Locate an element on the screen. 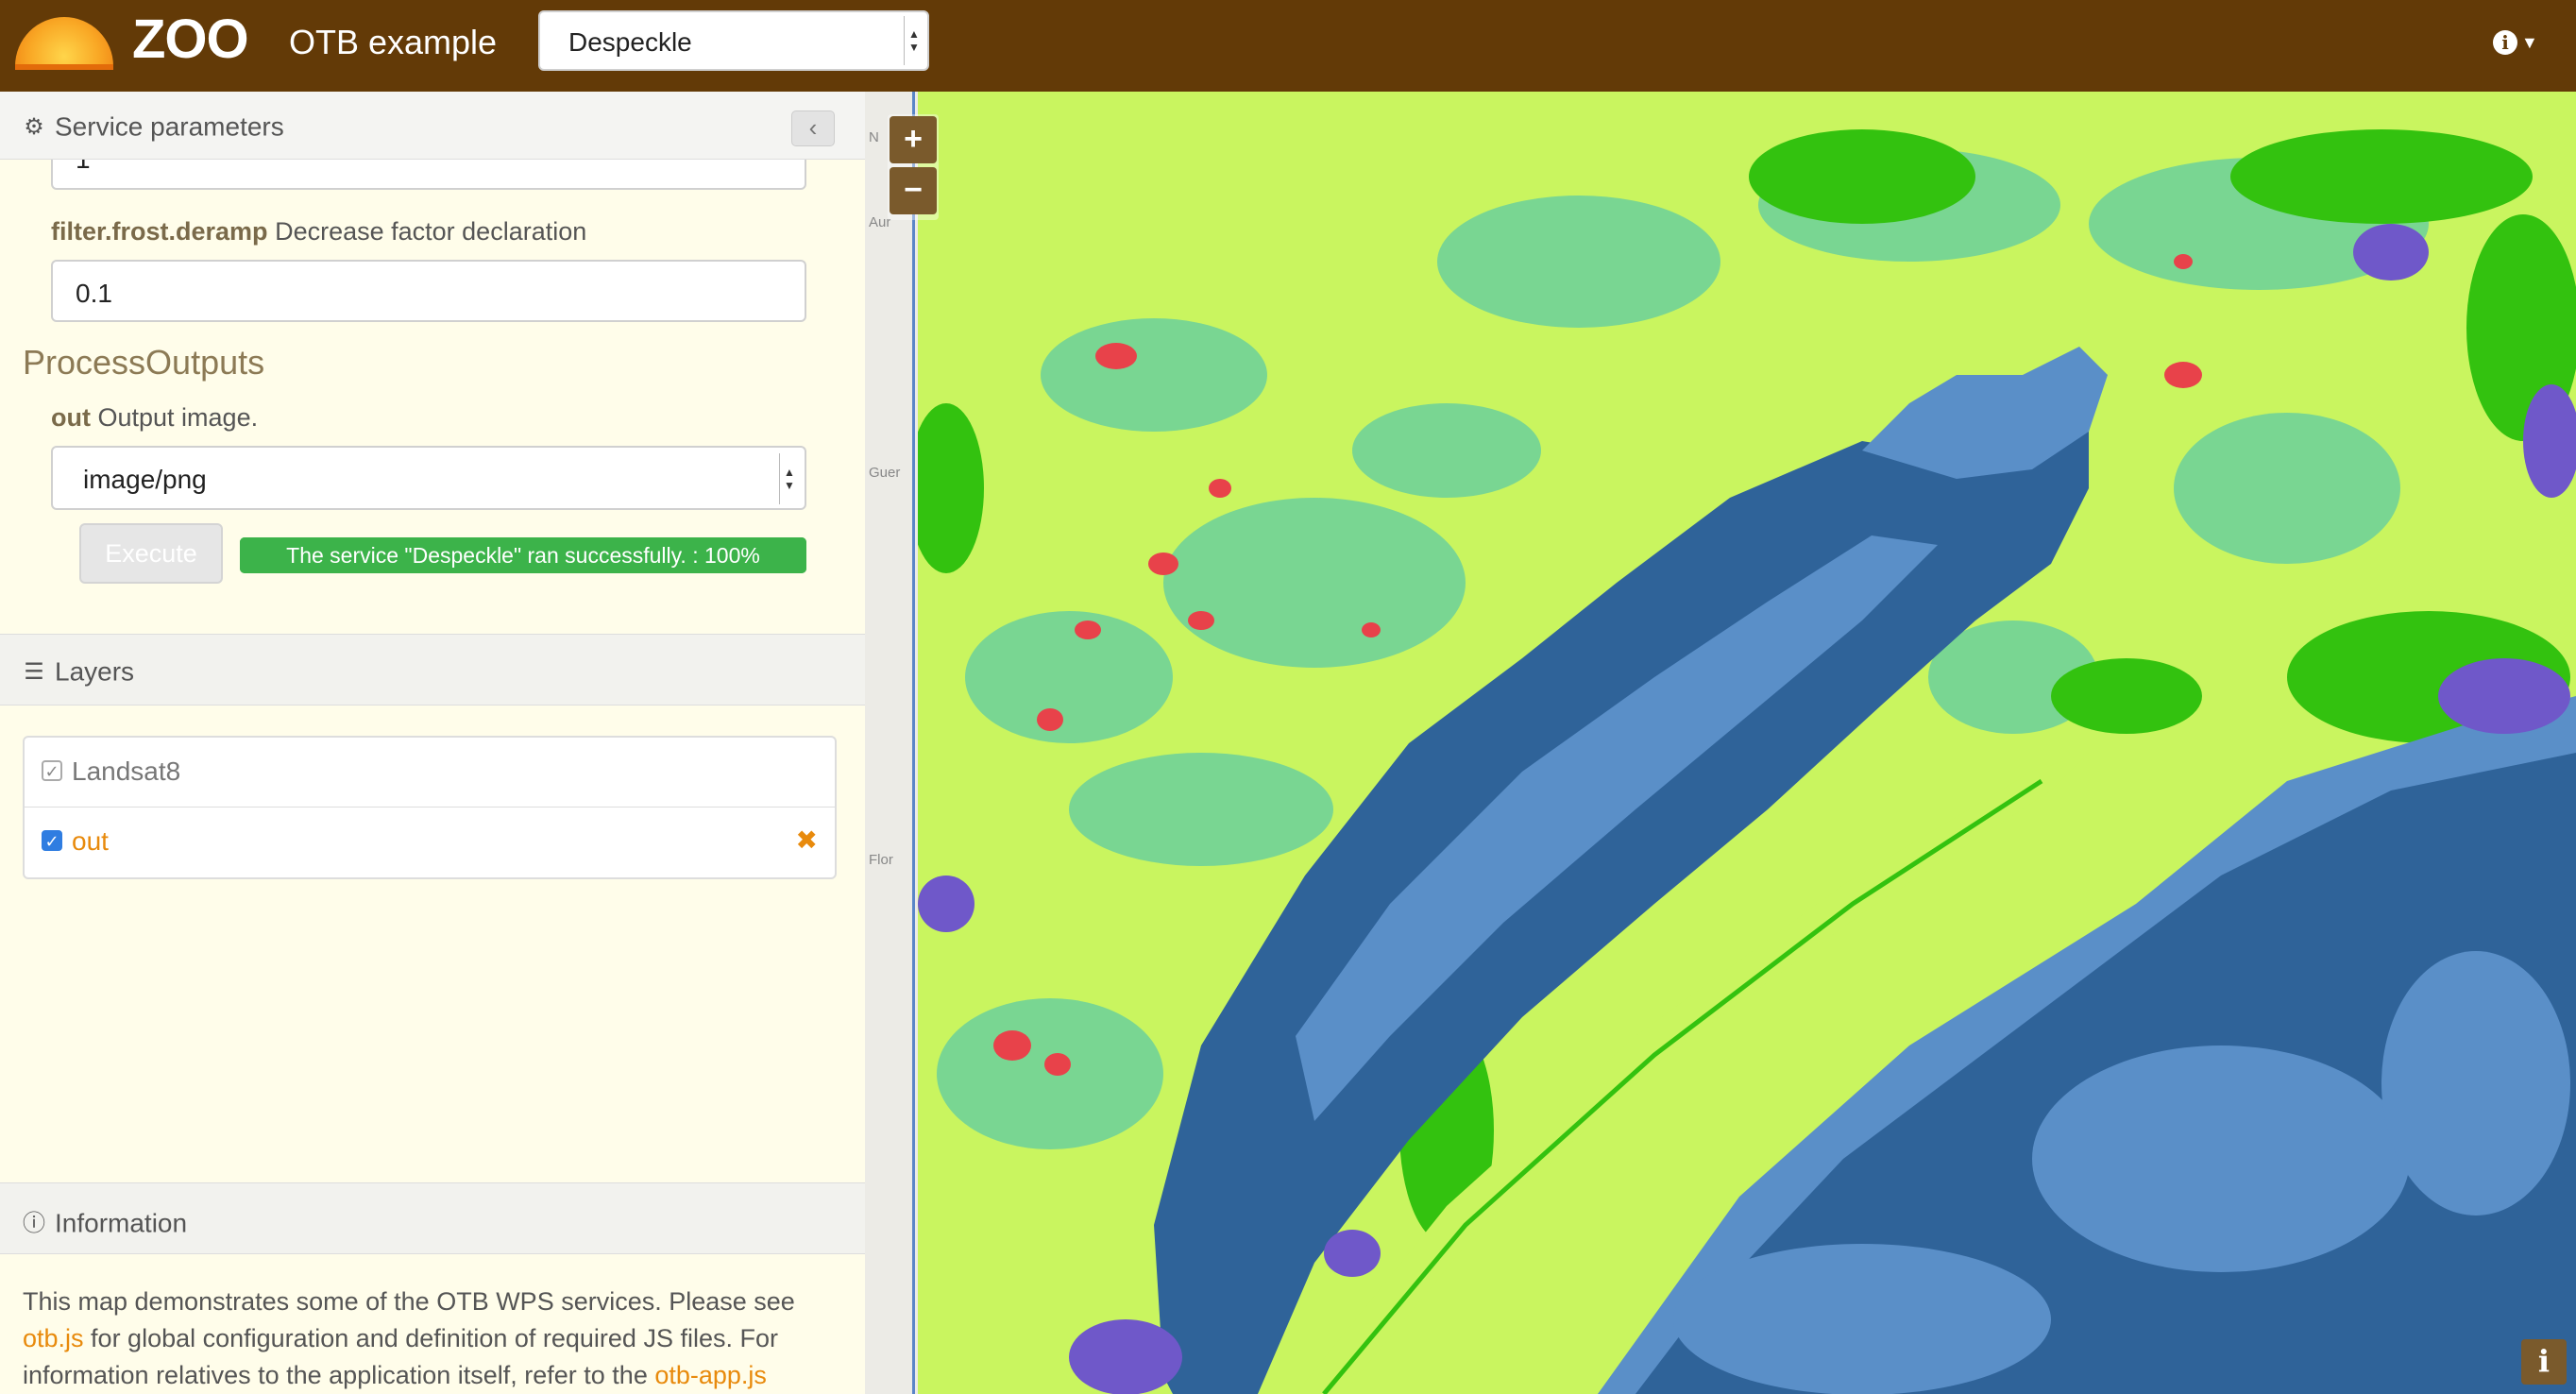  zoo-logo-icon is located at coordinates (64, 43).